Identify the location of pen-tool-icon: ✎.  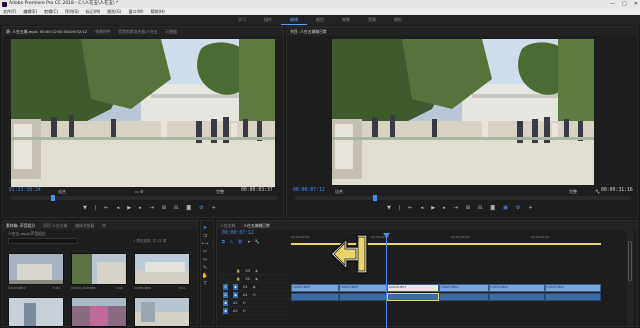
(205, 268).